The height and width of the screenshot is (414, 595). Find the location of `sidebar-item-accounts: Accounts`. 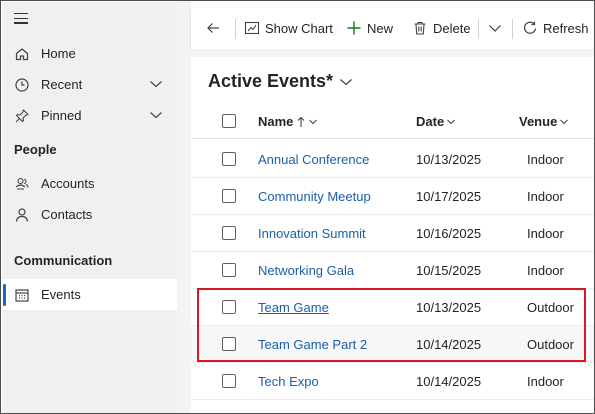

sidebar-item-accounts: Accounts is located at coordinates (89, 183).